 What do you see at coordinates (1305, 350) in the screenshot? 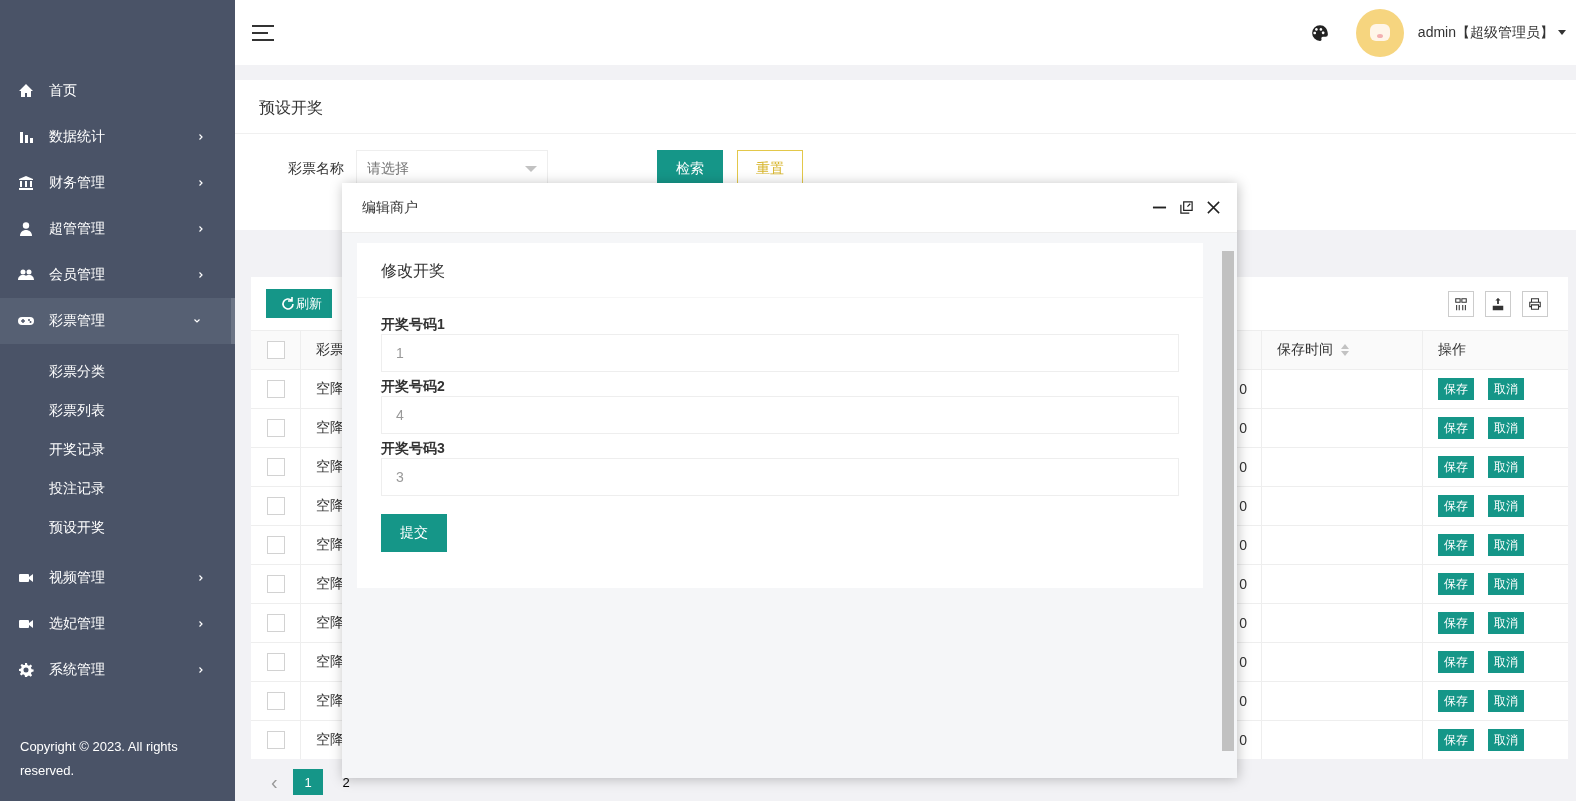
I see `column-header: 保存时间` at bounding box center [1305, 350].